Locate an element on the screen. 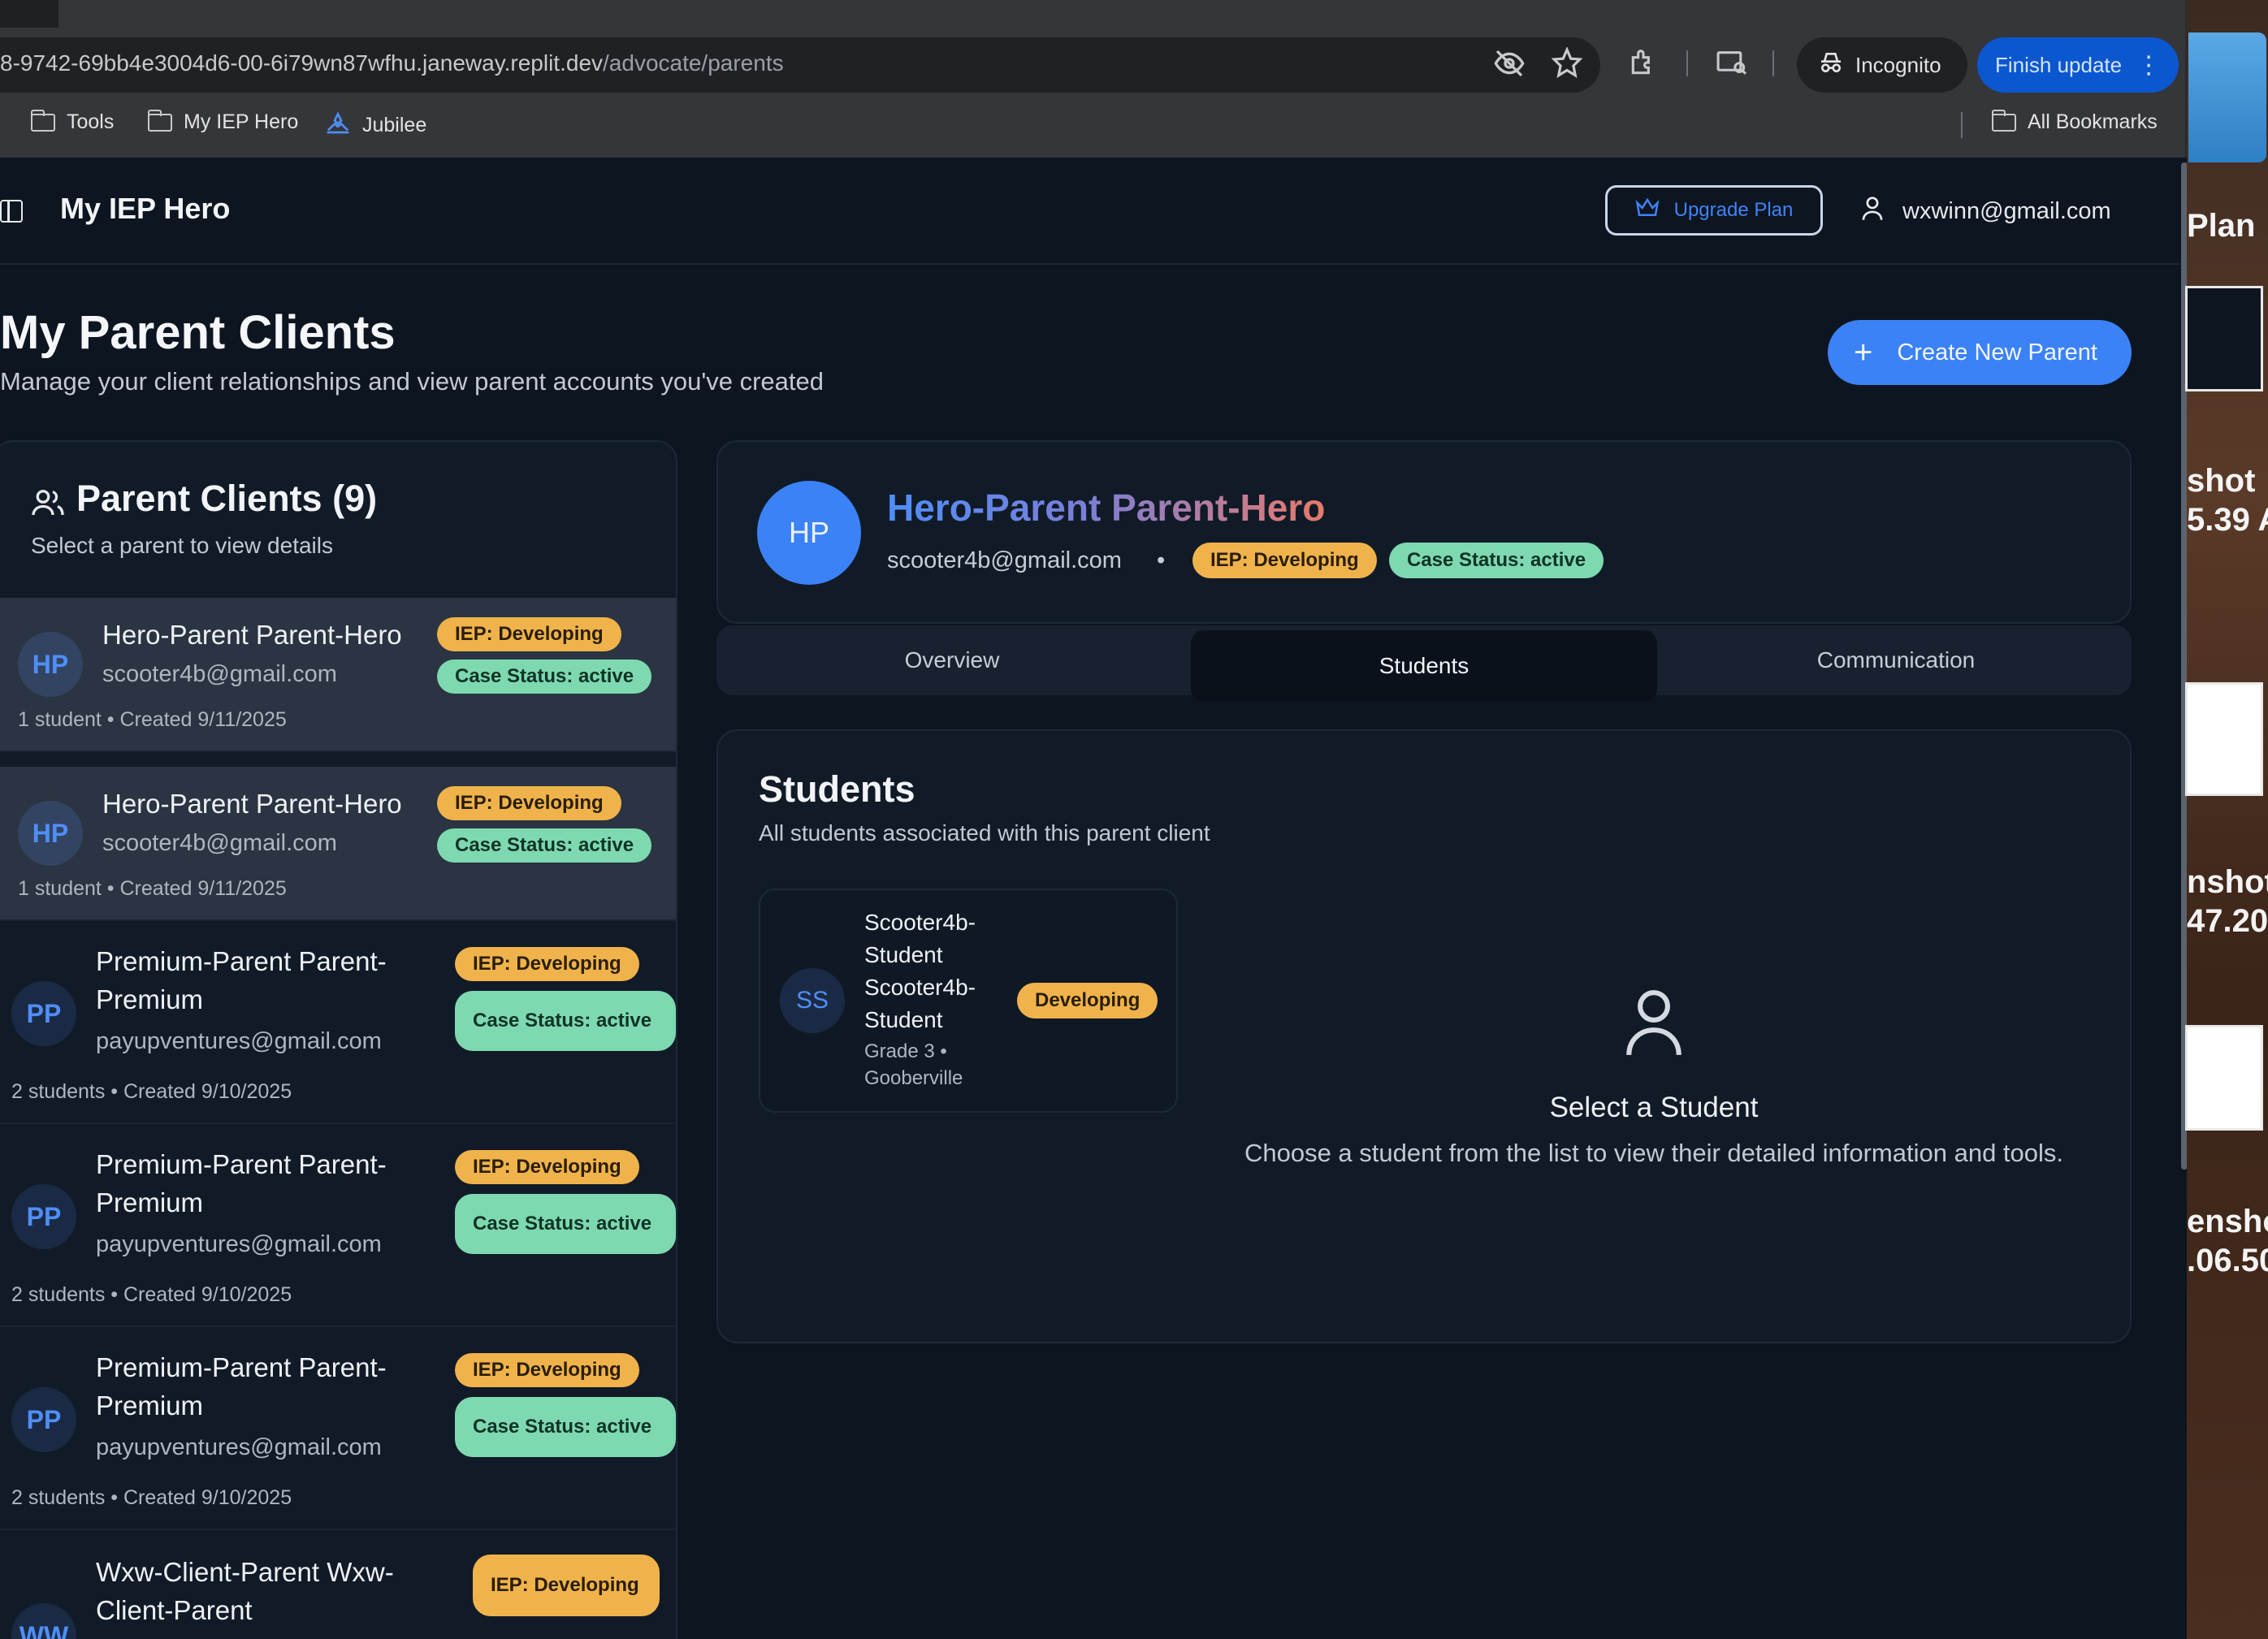  upgrade-plan-label: Upgrade Plan is located at coordinates (1733, 210).